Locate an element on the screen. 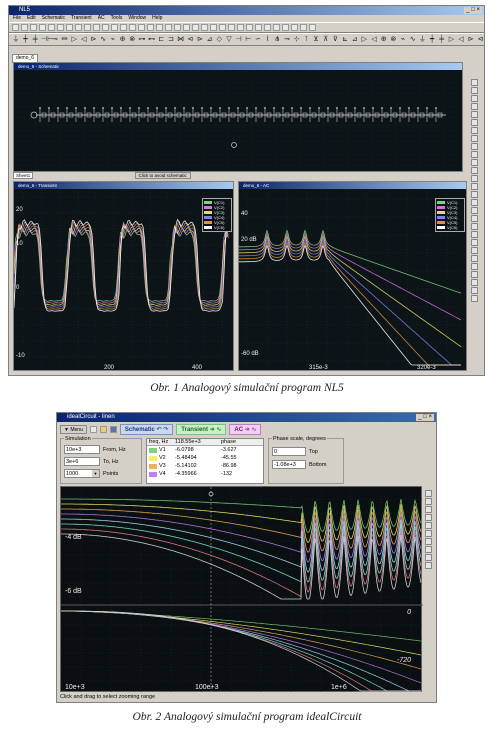 This screenshot has width=494, height=738. transient-plot: 20 10 0 -10 200 400 is located at coordinates (124, 280).